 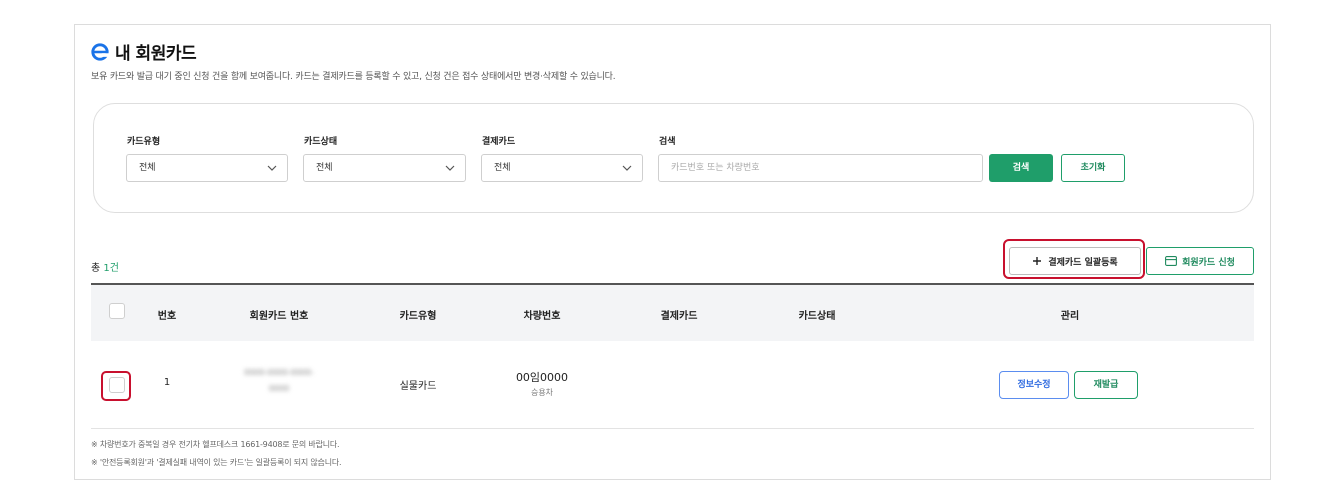 I want to click on card-type-label: 카드유형, so click(x=144, y=142).